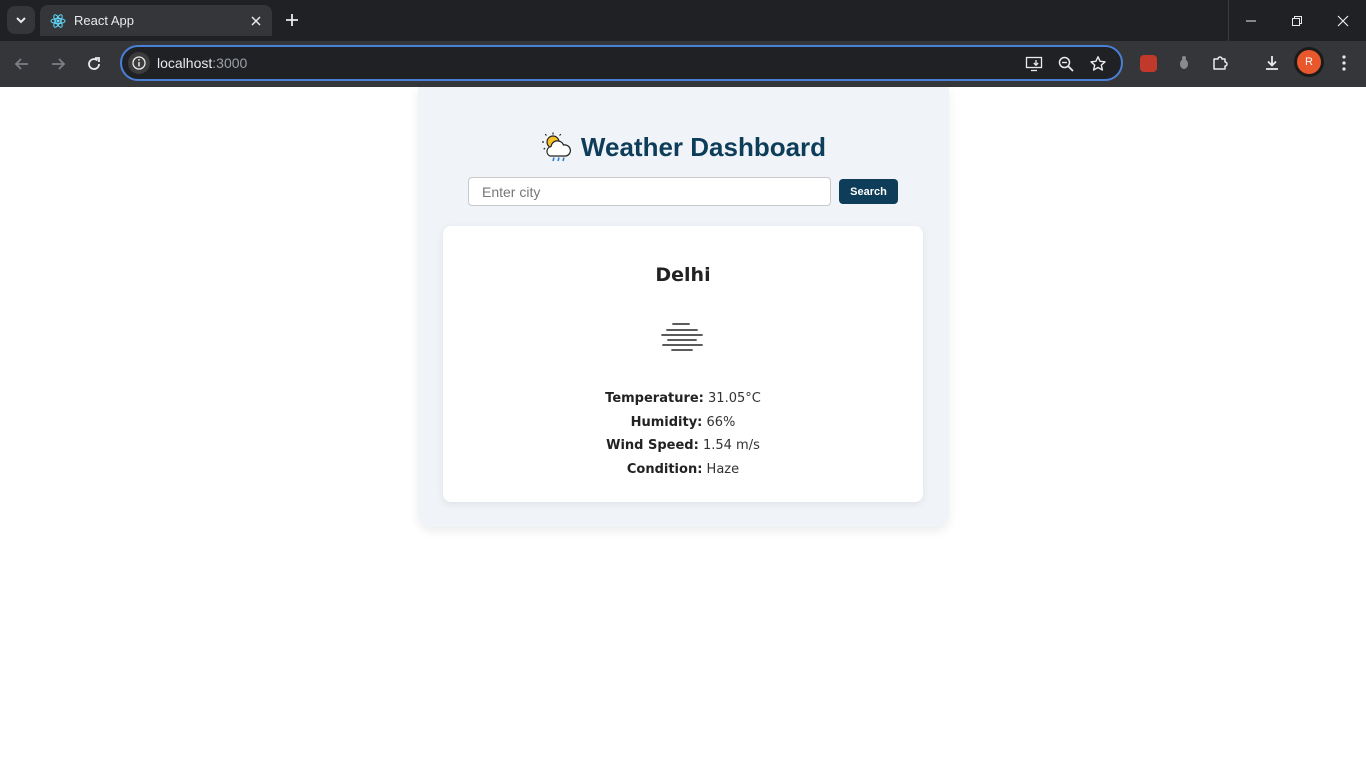 Image resolution: width=1366 pixels, height=767 pixels. I want to click on minimize-button, so click(1251, 20).